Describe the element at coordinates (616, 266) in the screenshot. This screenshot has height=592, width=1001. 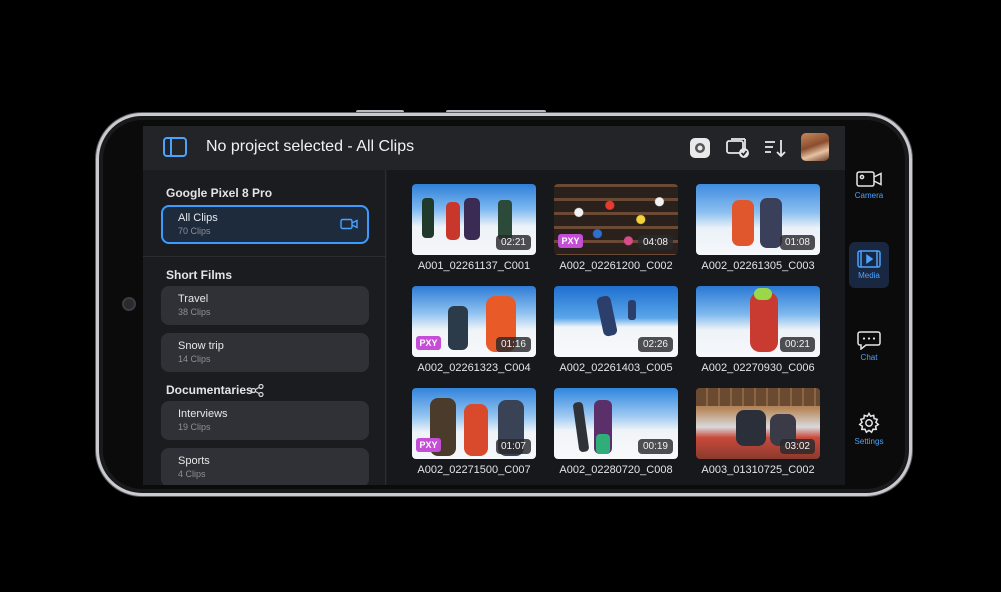
I see `clip-name: A002_02261200_C002` at that location.